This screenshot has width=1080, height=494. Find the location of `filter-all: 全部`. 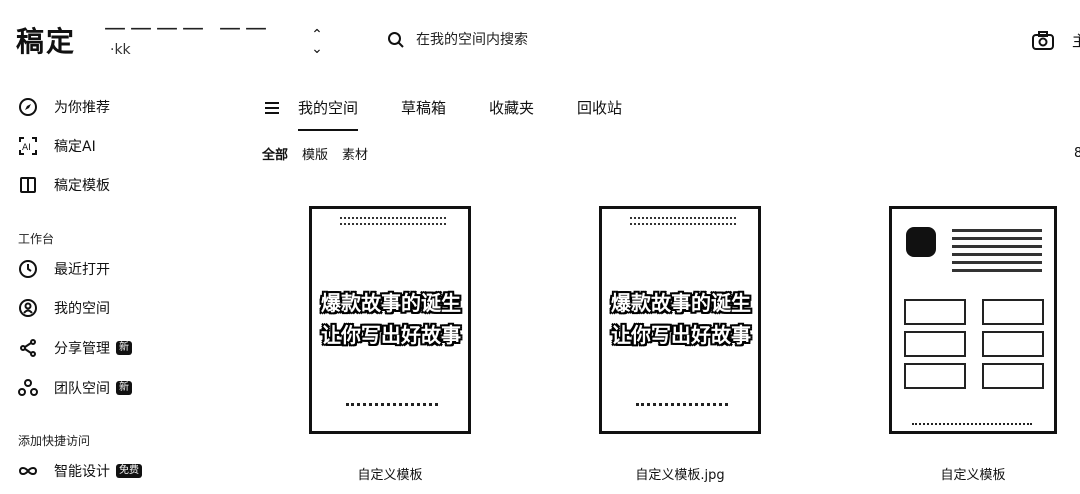

filter-all: 全部 is located at coordinates (275, 153).